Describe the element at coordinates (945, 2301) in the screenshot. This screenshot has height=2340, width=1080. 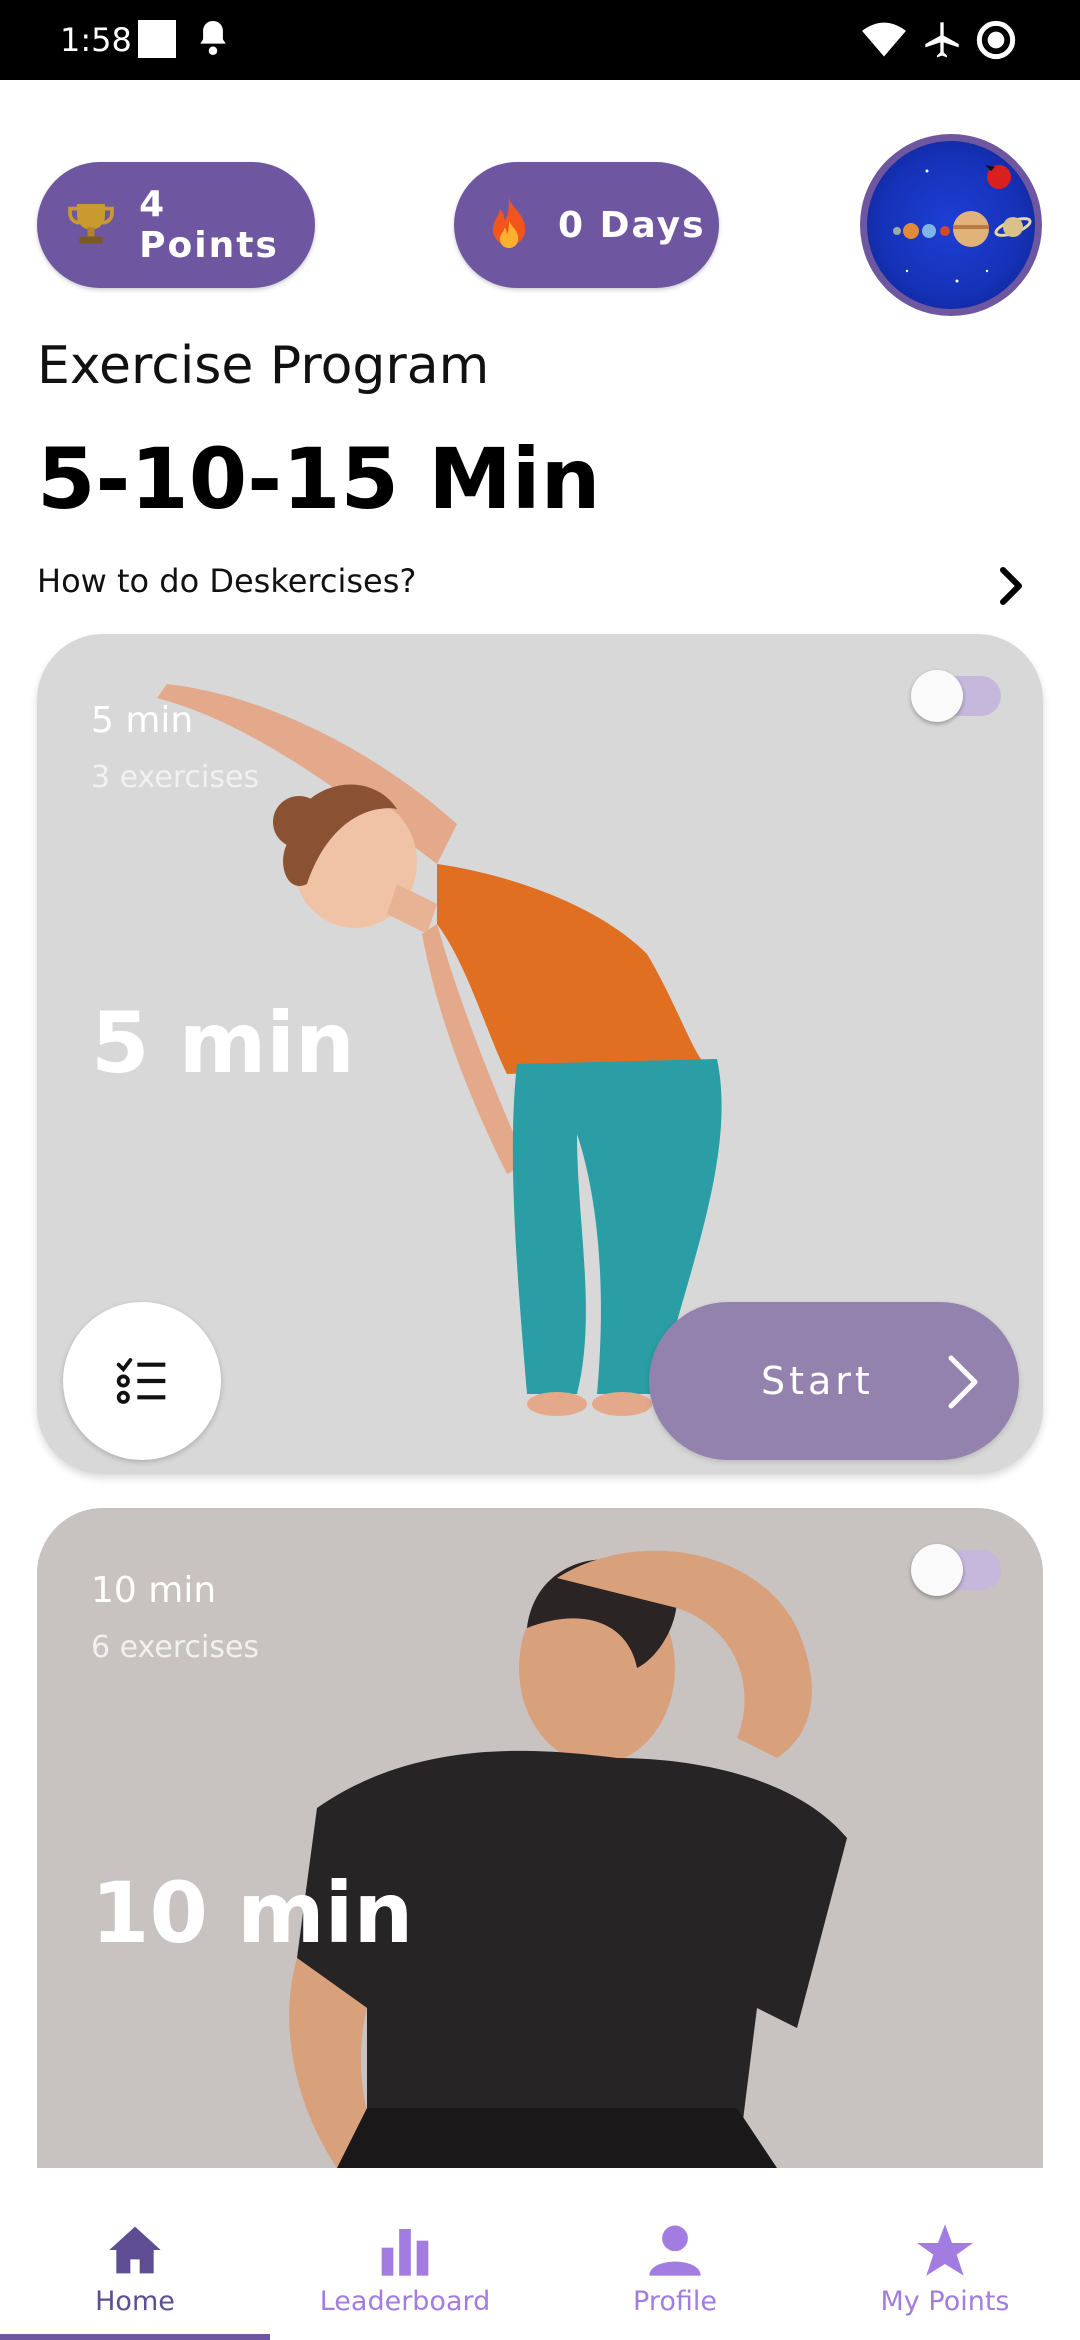
I see `nav-label-my-points: My Points` at that location.